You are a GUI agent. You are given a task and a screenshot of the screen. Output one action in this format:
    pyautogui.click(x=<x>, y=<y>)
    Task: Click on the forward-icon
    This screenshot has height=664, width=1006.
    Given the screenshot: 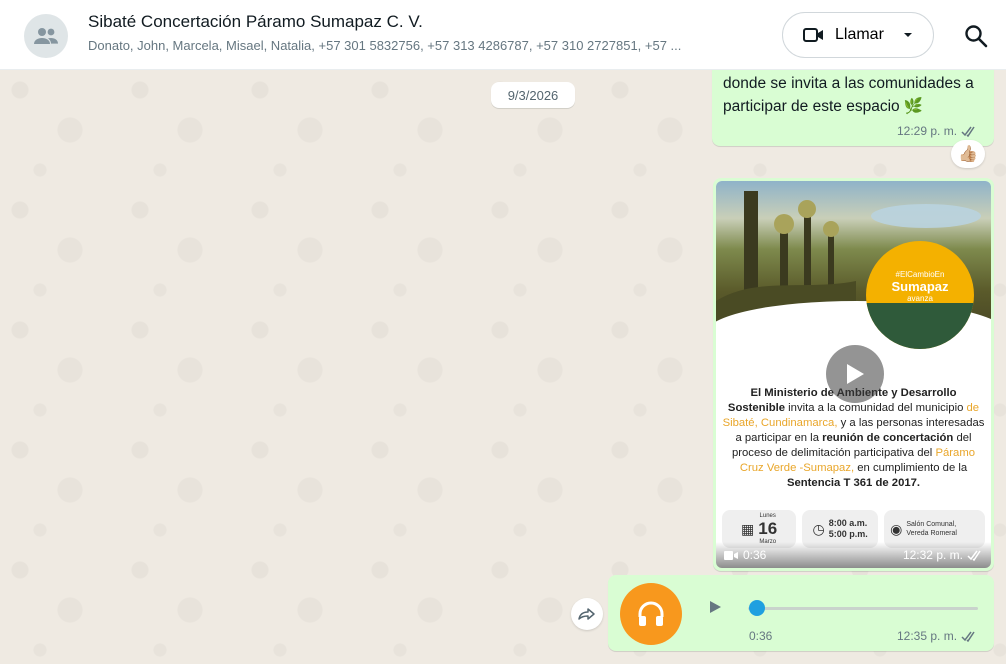 What is the action you would take?
    pyautogui.click(x=586, y=614)
    